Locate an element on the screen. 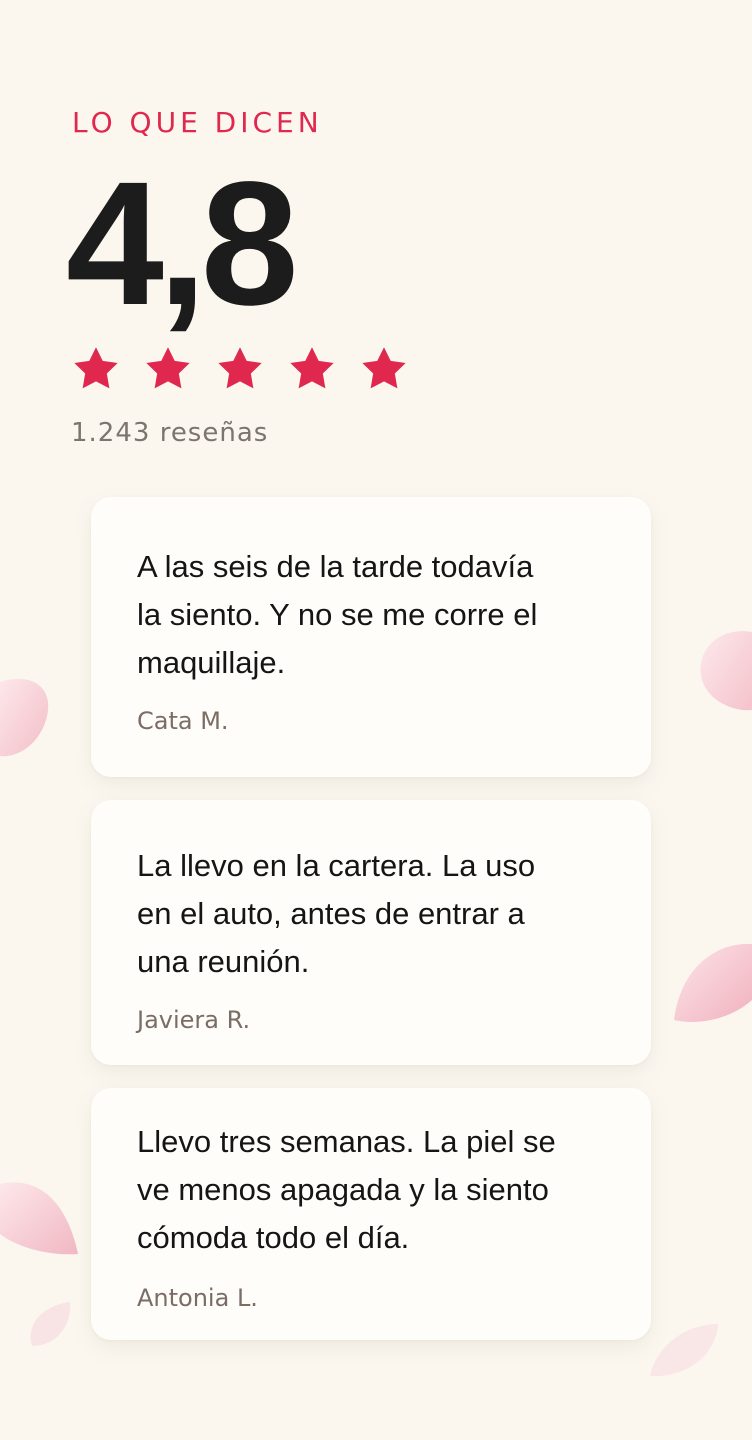 Image resolution: width=752 pixels, height=1440 pixels. review-author: Javiera R. is located at coordinates (194, 1020).